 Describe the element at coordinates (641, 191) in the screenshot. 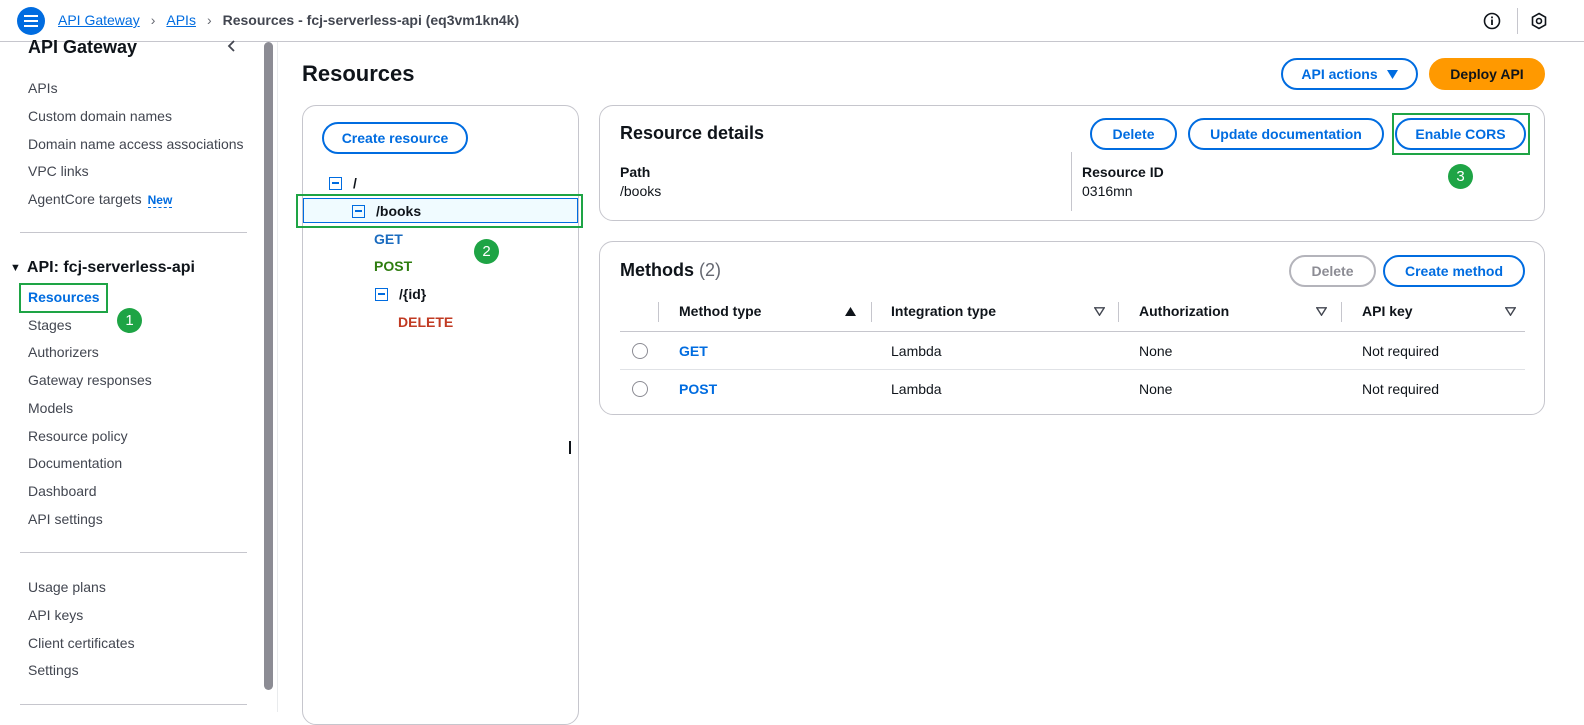

I see `path-value: /books` at that location.